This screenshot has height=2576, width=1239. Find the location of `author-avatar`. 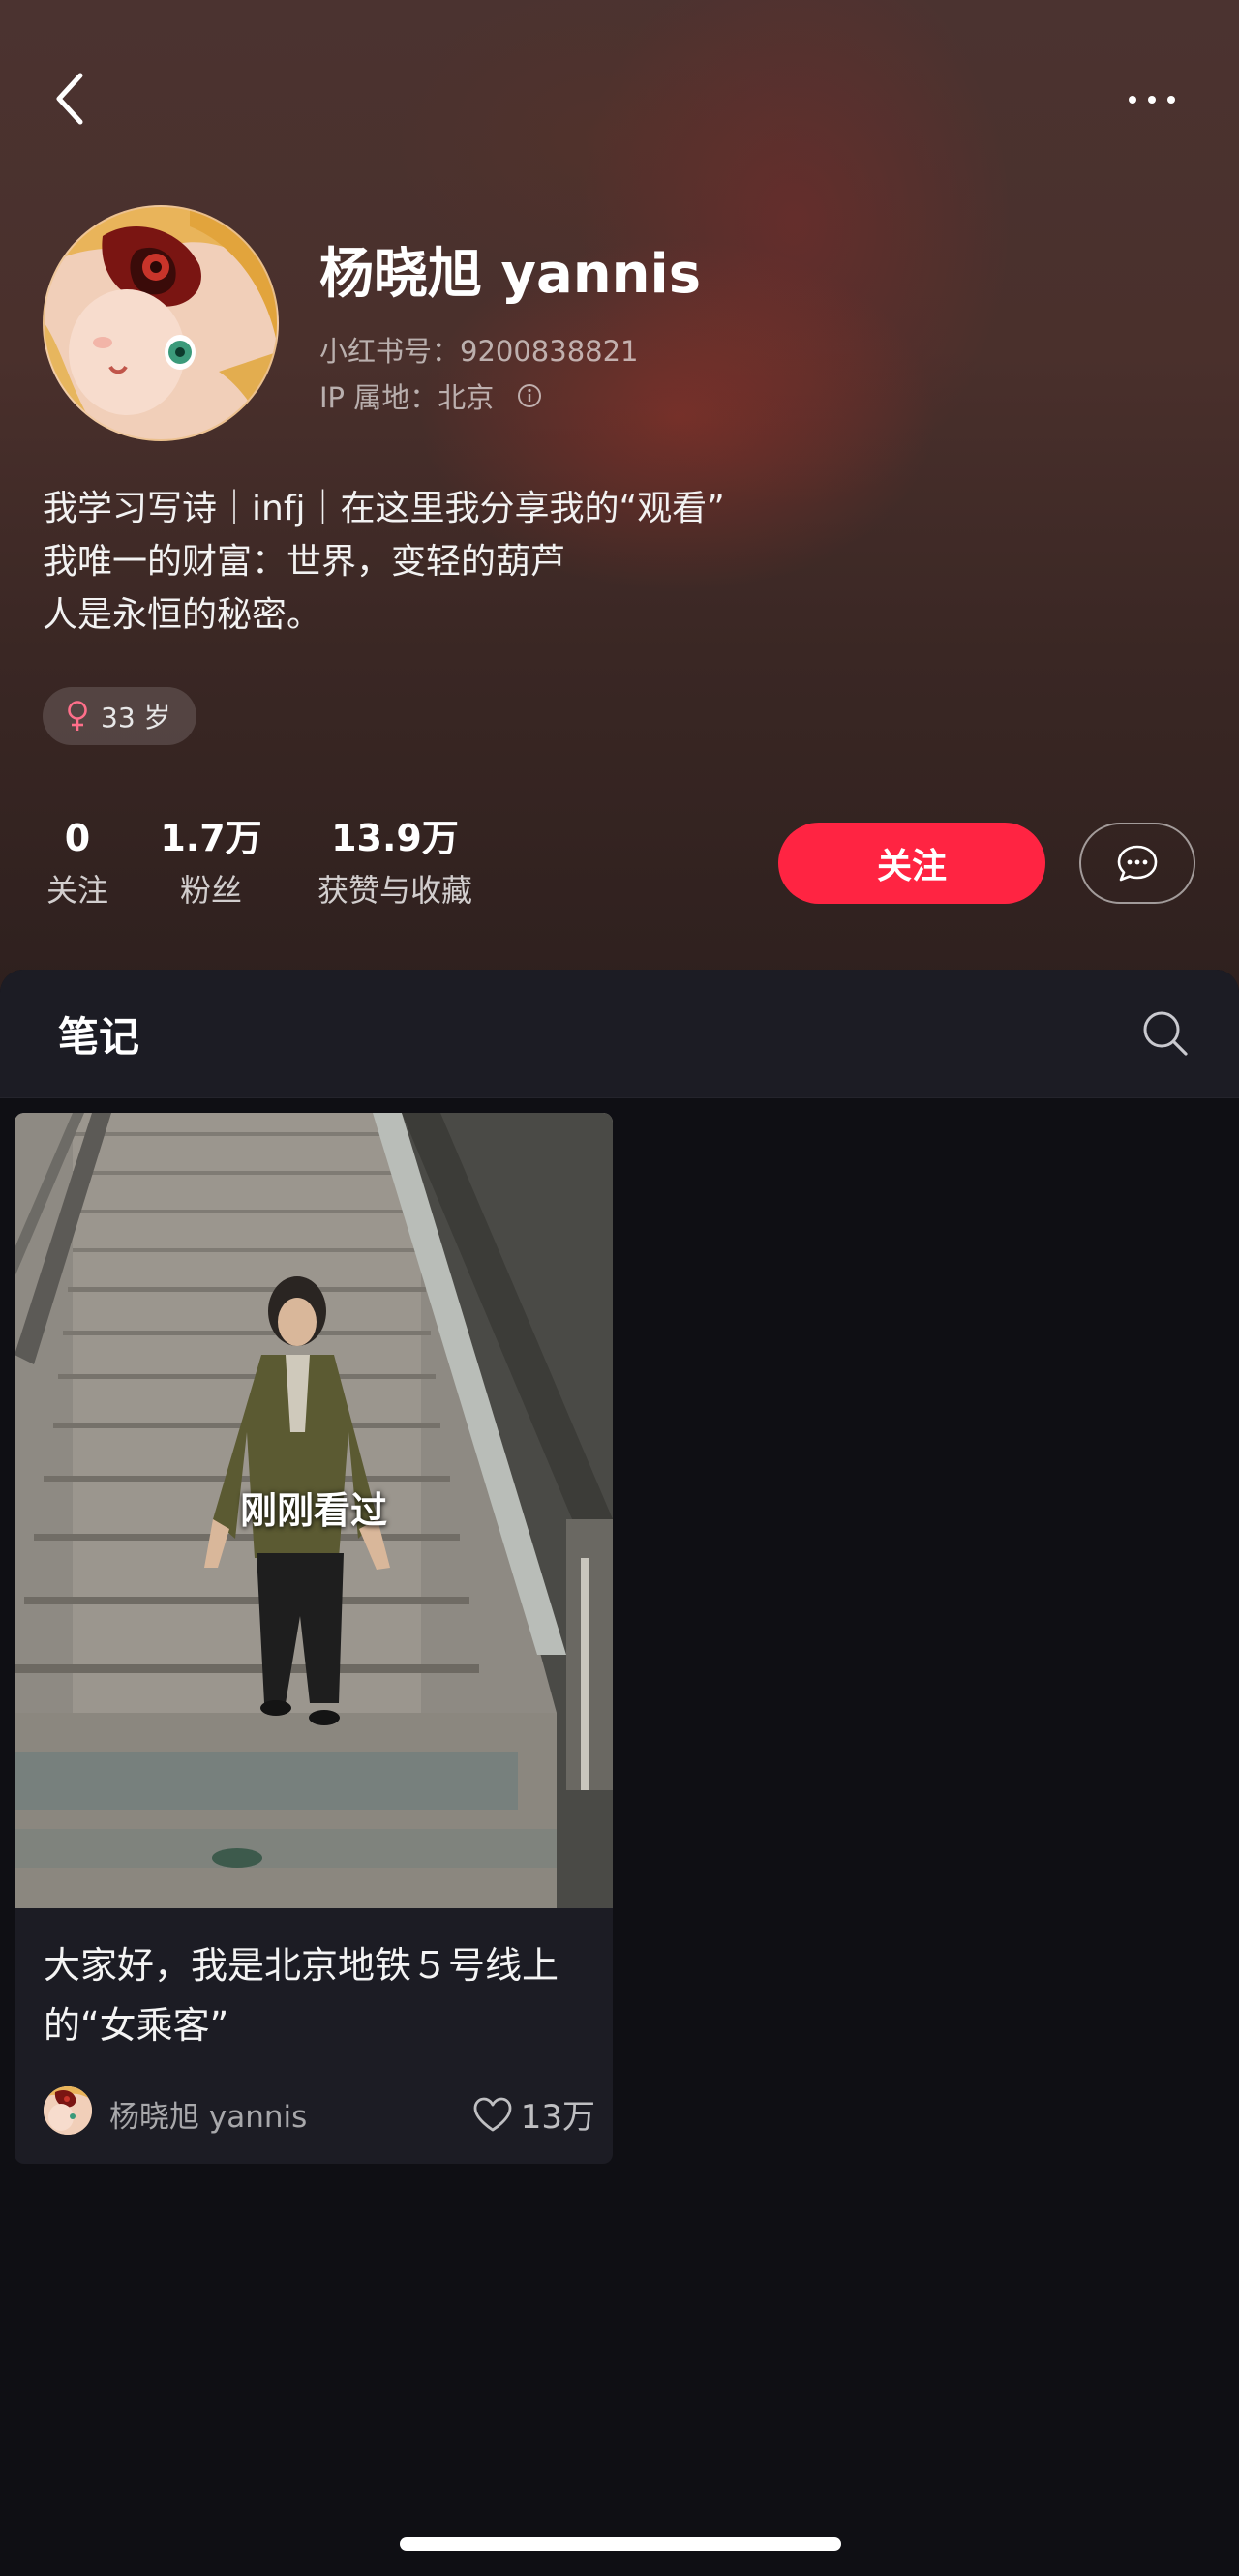

author-avatar is located at coordinates (68, 2110).